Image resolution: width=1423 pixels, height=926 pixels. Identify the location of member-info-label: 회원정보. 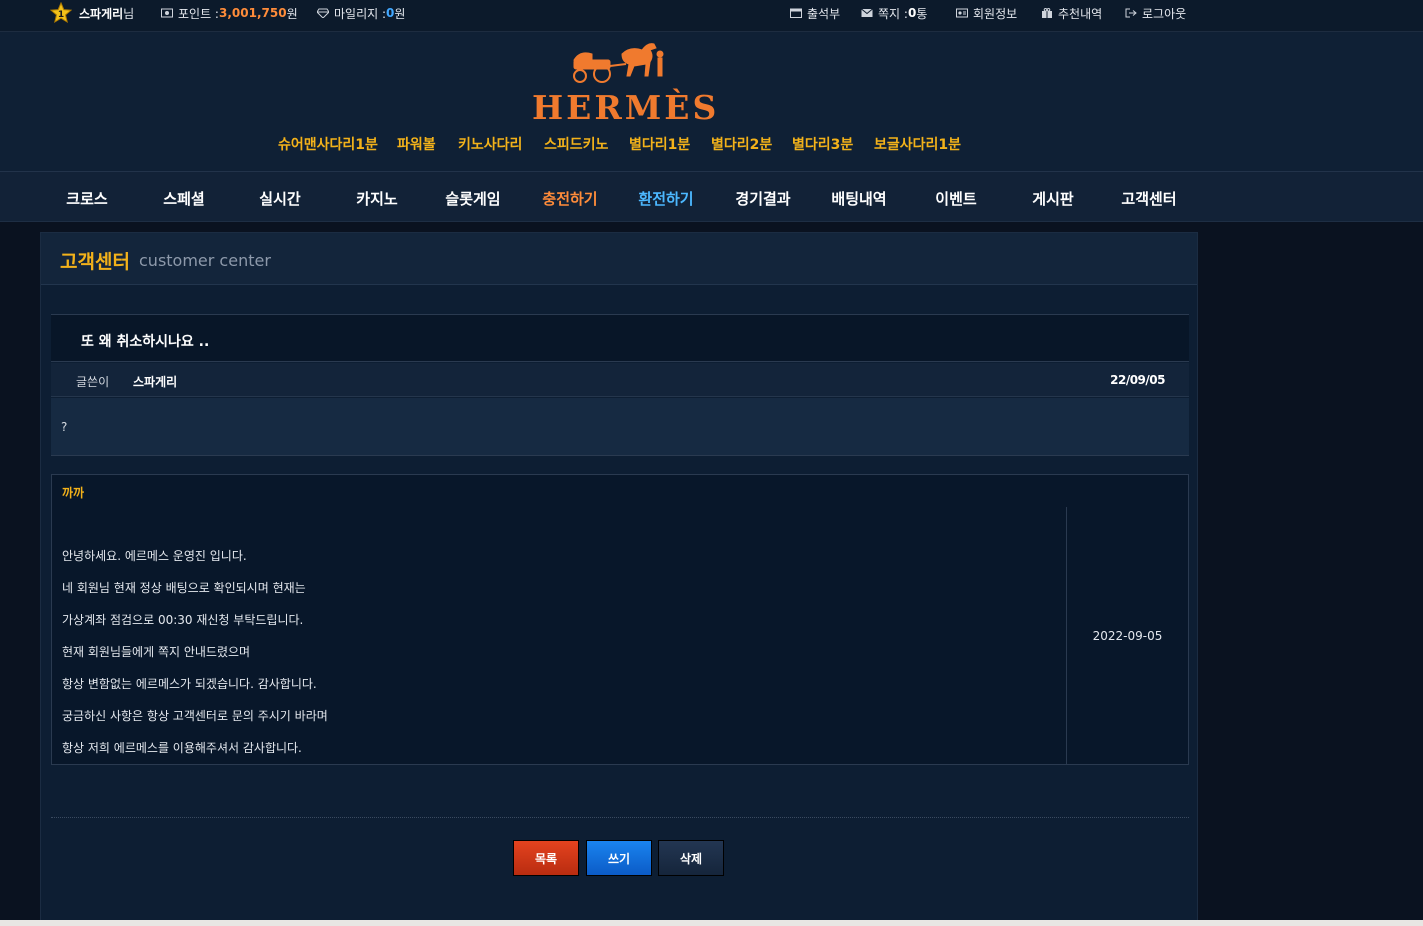
(995, 13).